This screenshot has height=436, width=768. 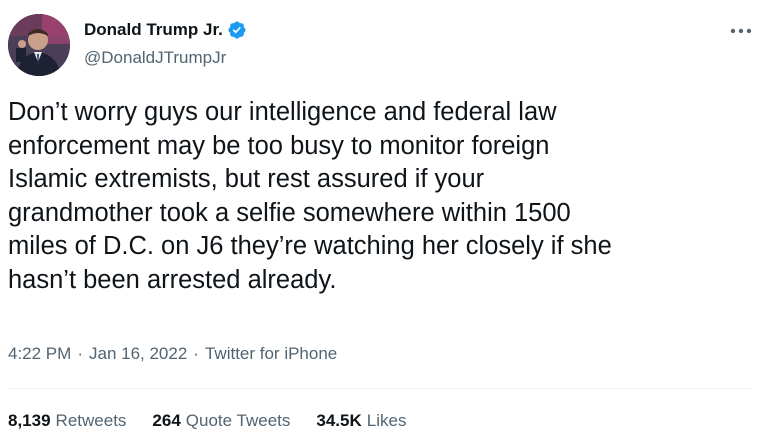 I want to click on more-options-icon, so click(x=741, y=28).